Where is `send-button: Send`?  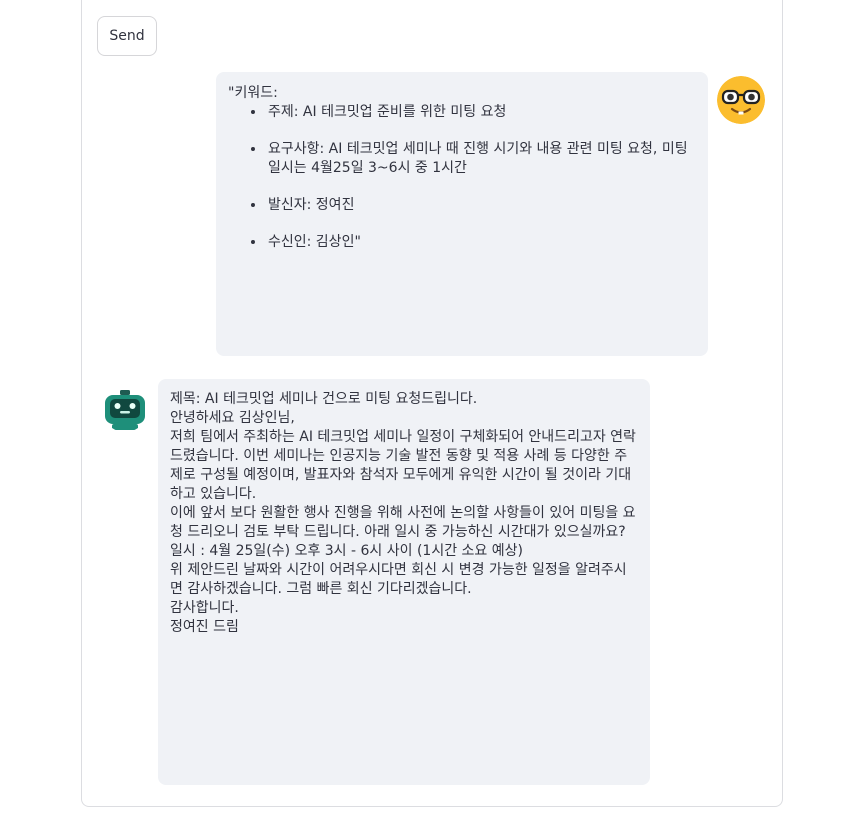
send-button: Send is located at coordinates (127, 36).